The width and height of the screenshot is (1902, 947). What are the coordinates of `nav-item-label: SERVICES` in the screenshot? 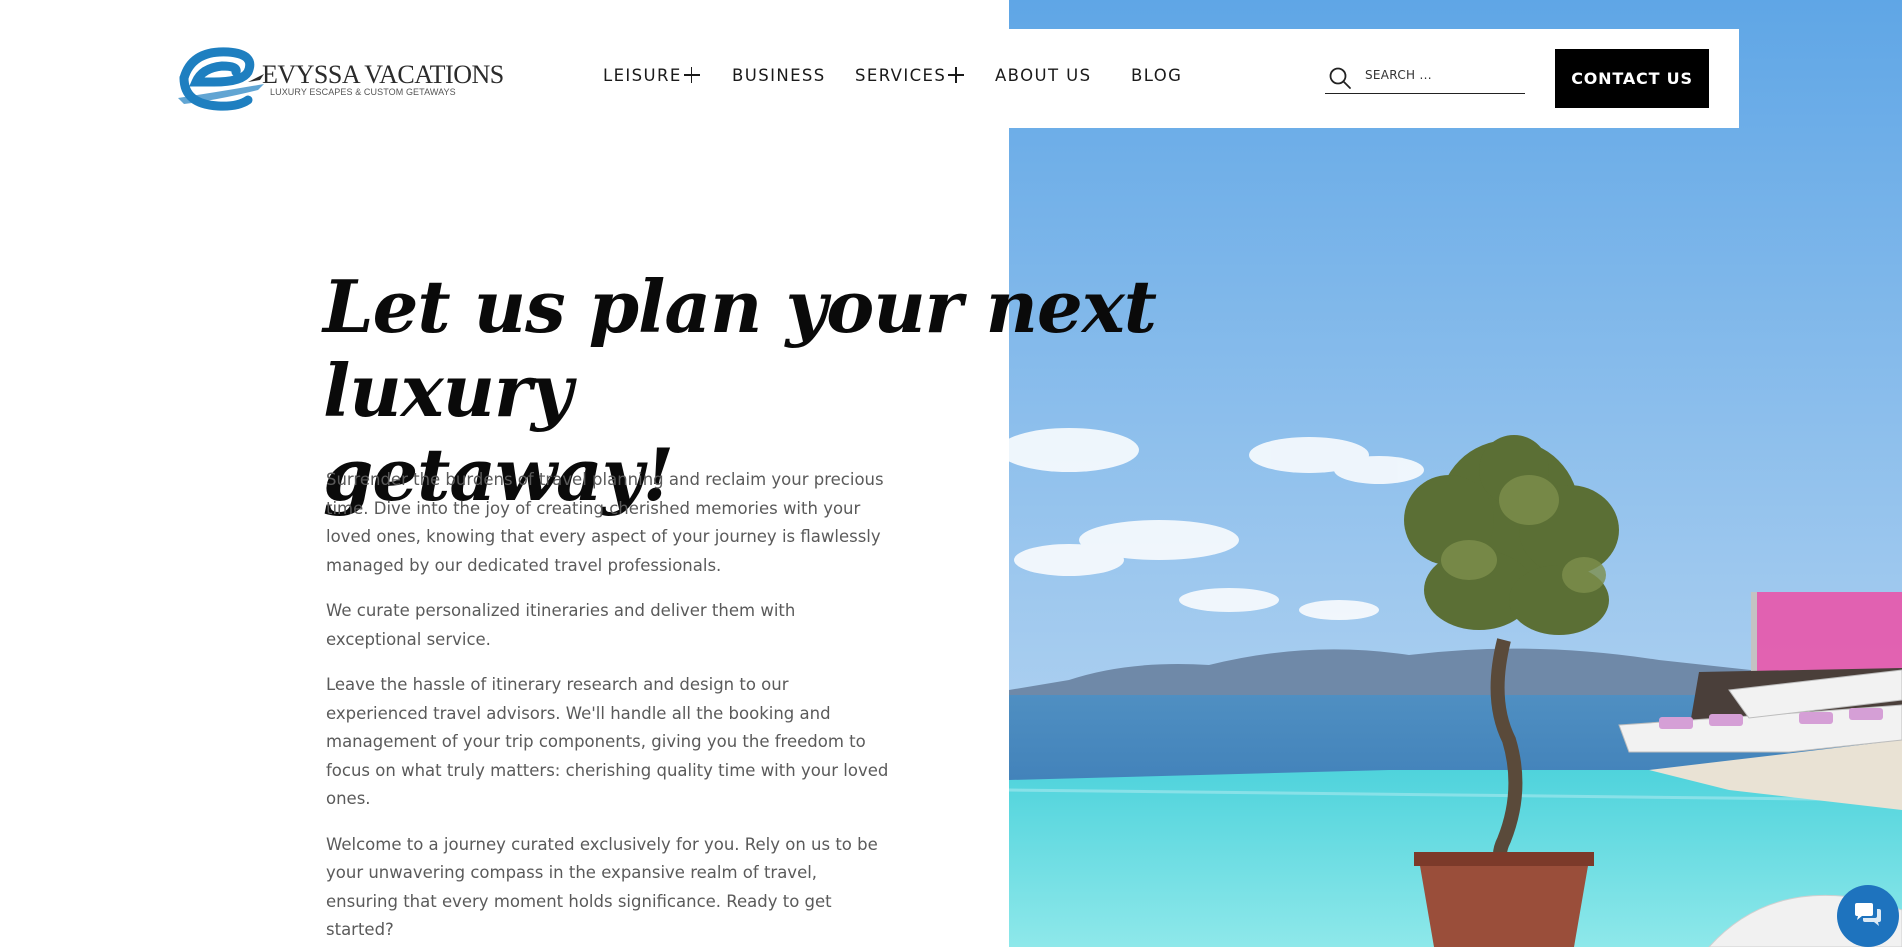 It's located at (901, 75).